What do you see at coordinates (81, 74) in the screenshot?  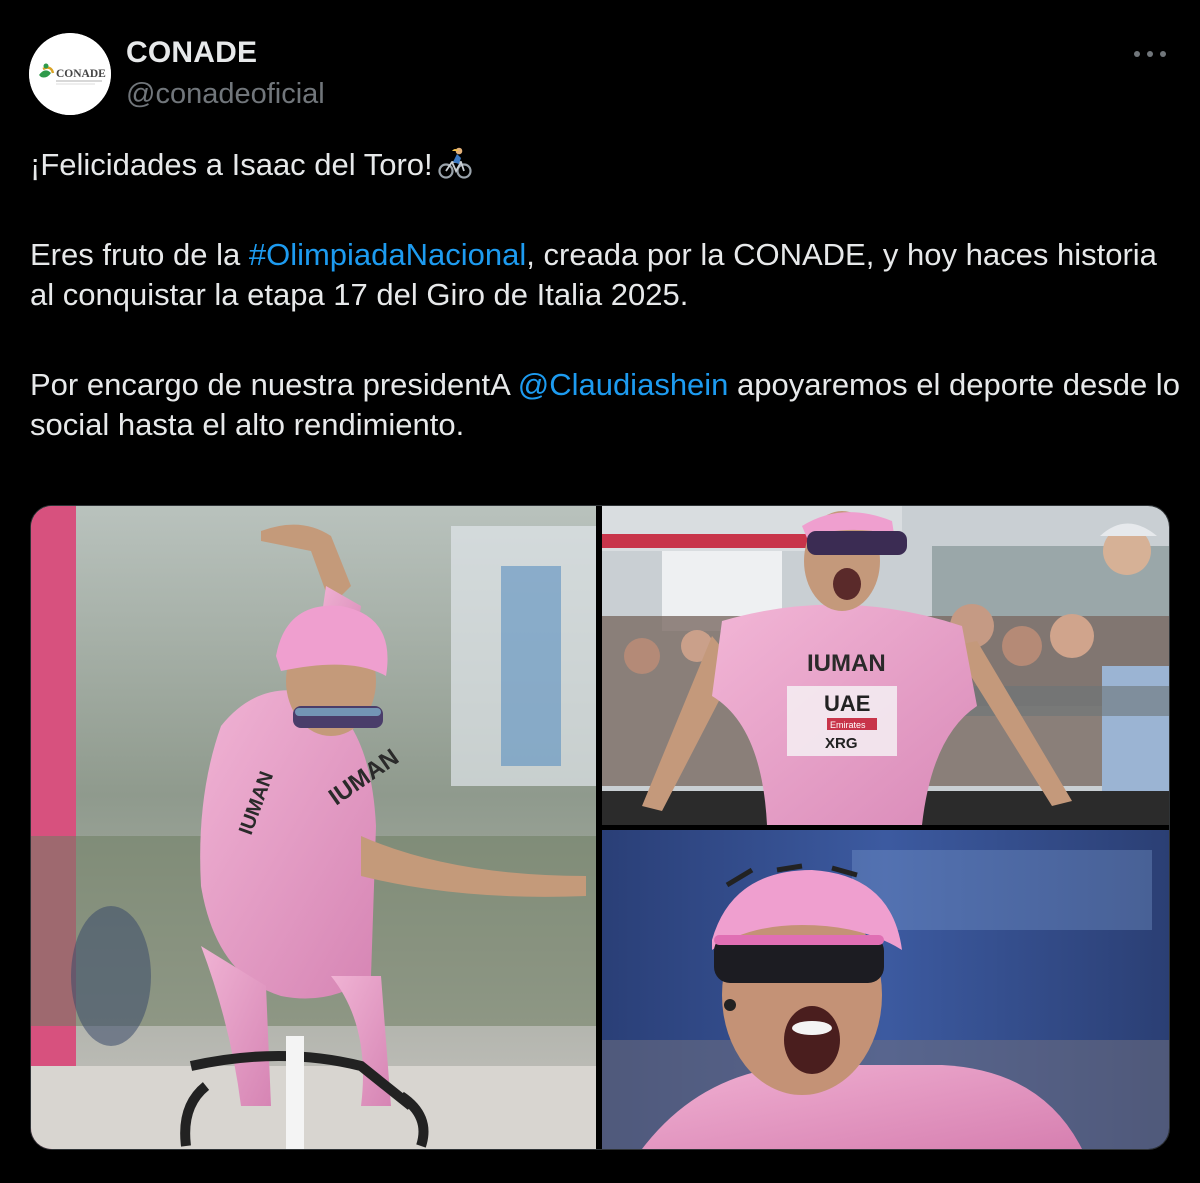 I see `svg-text: CONADE` at bounding box center [81, 74].